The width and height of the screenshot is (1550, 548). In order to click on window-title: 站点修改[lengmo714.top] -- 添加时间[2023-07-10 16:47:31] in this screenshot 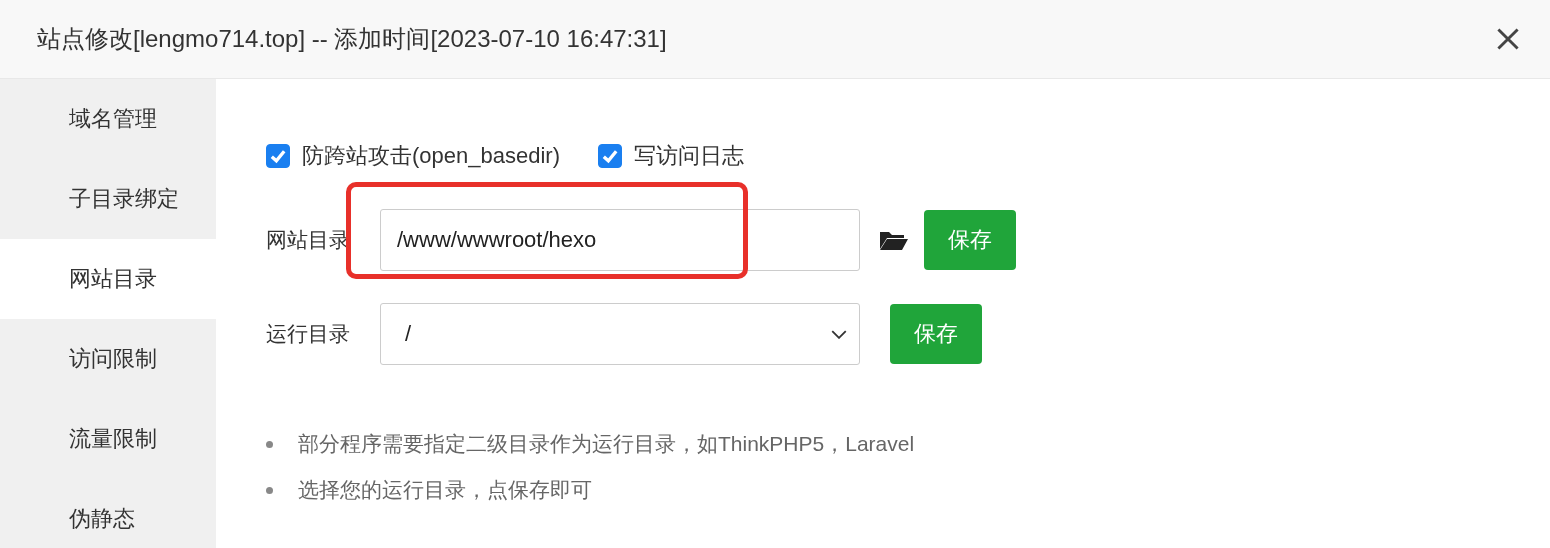, I will do `click(352, 39)`.